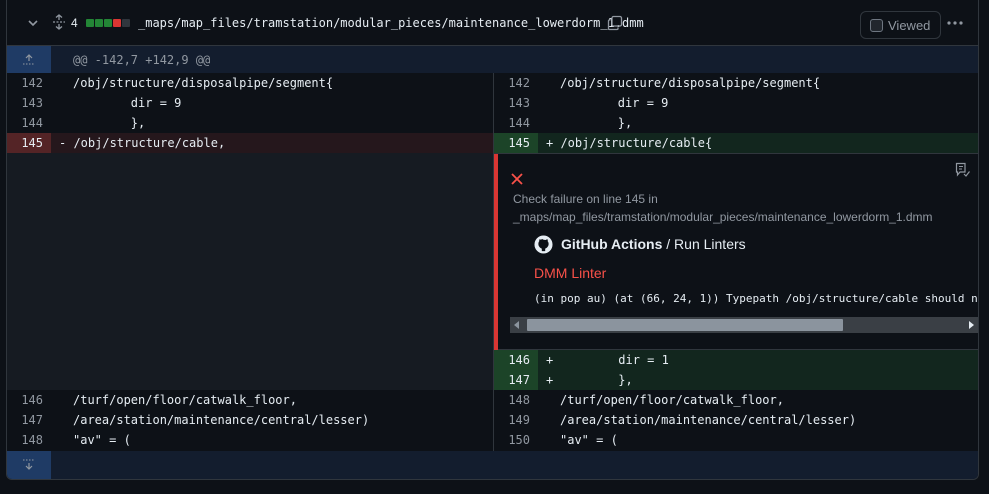  Describe the element at coordinates (570, 273) in the screenshot. I see `check-name: DMM Linter` at that location.